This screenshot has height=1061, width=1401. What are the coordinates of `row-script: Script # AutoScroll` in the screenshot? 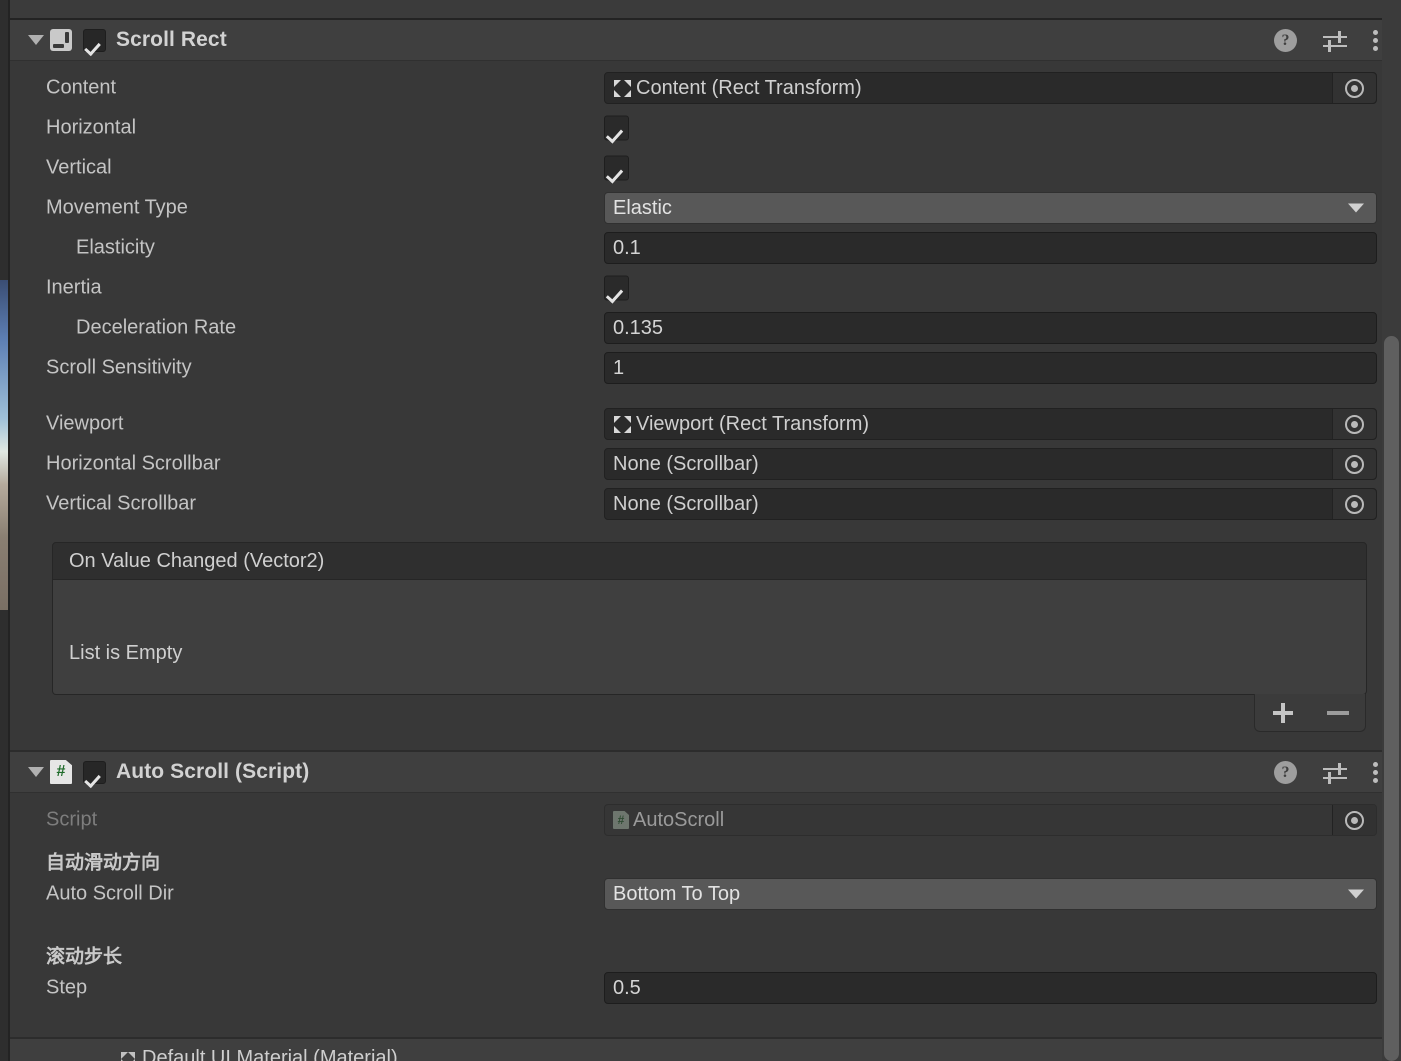 It's located at (705, 820).